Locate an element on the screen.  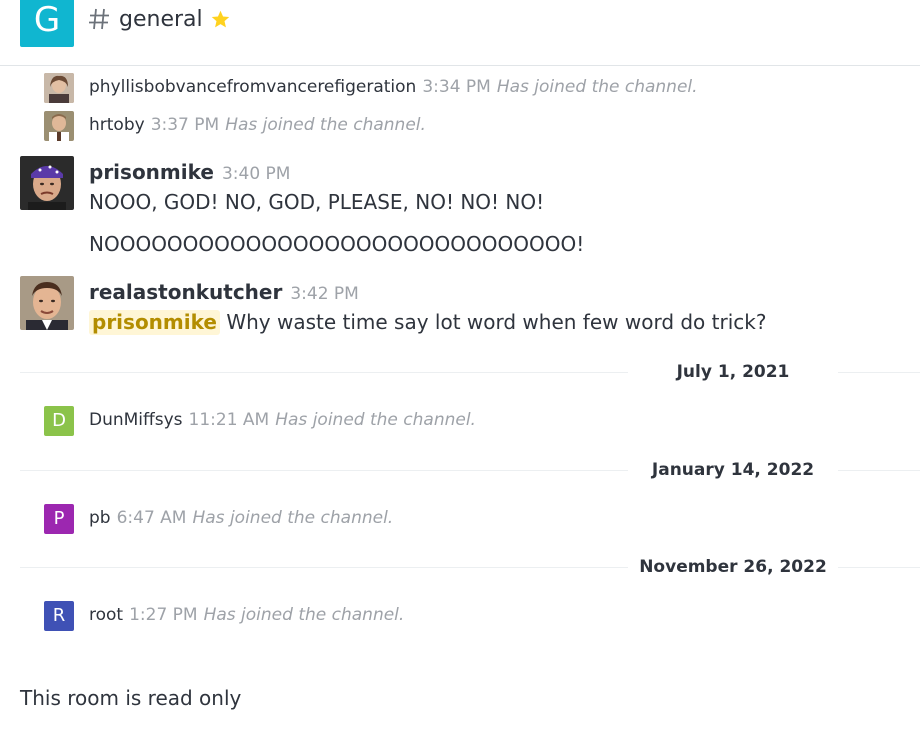
username: prisonmike is located at coordinates (151, 172).